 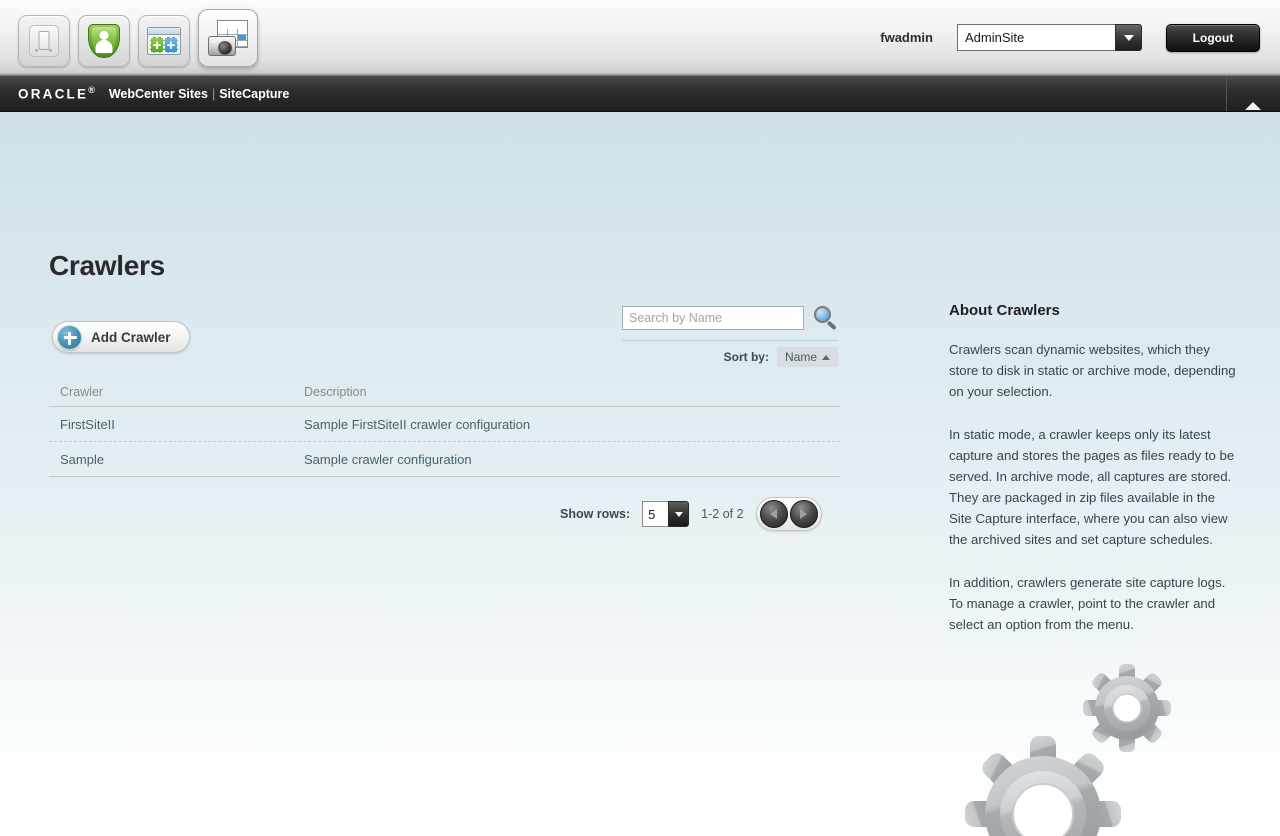 What do you see at coordinates (335, 392) in the screenshot?
I see `column-header-description: Description` at bounding box center [335, 392].